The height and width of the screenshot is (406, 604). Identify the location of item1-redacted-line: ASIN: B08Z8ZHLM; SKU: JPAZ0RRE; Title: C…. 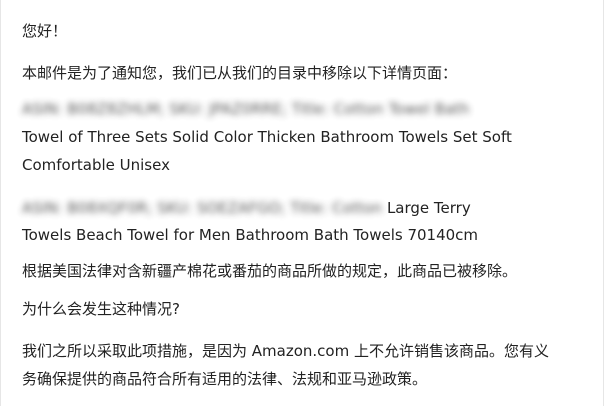
(246, 109).